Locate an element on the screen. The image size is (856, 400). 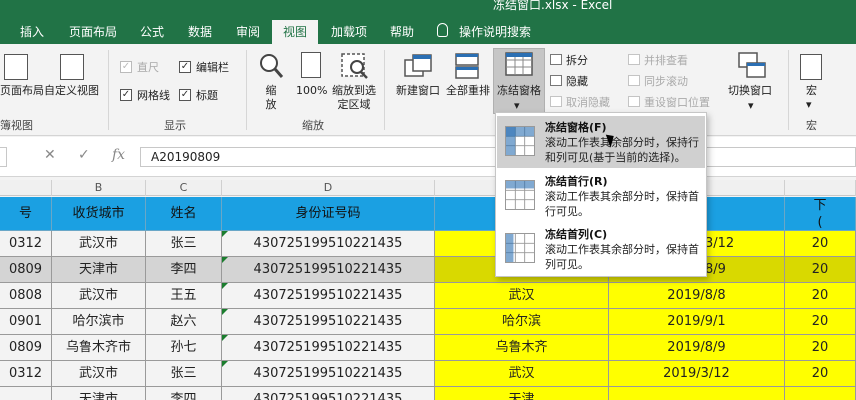
arrange-all-button: 全部重排 is located at coordinates (468, 91).